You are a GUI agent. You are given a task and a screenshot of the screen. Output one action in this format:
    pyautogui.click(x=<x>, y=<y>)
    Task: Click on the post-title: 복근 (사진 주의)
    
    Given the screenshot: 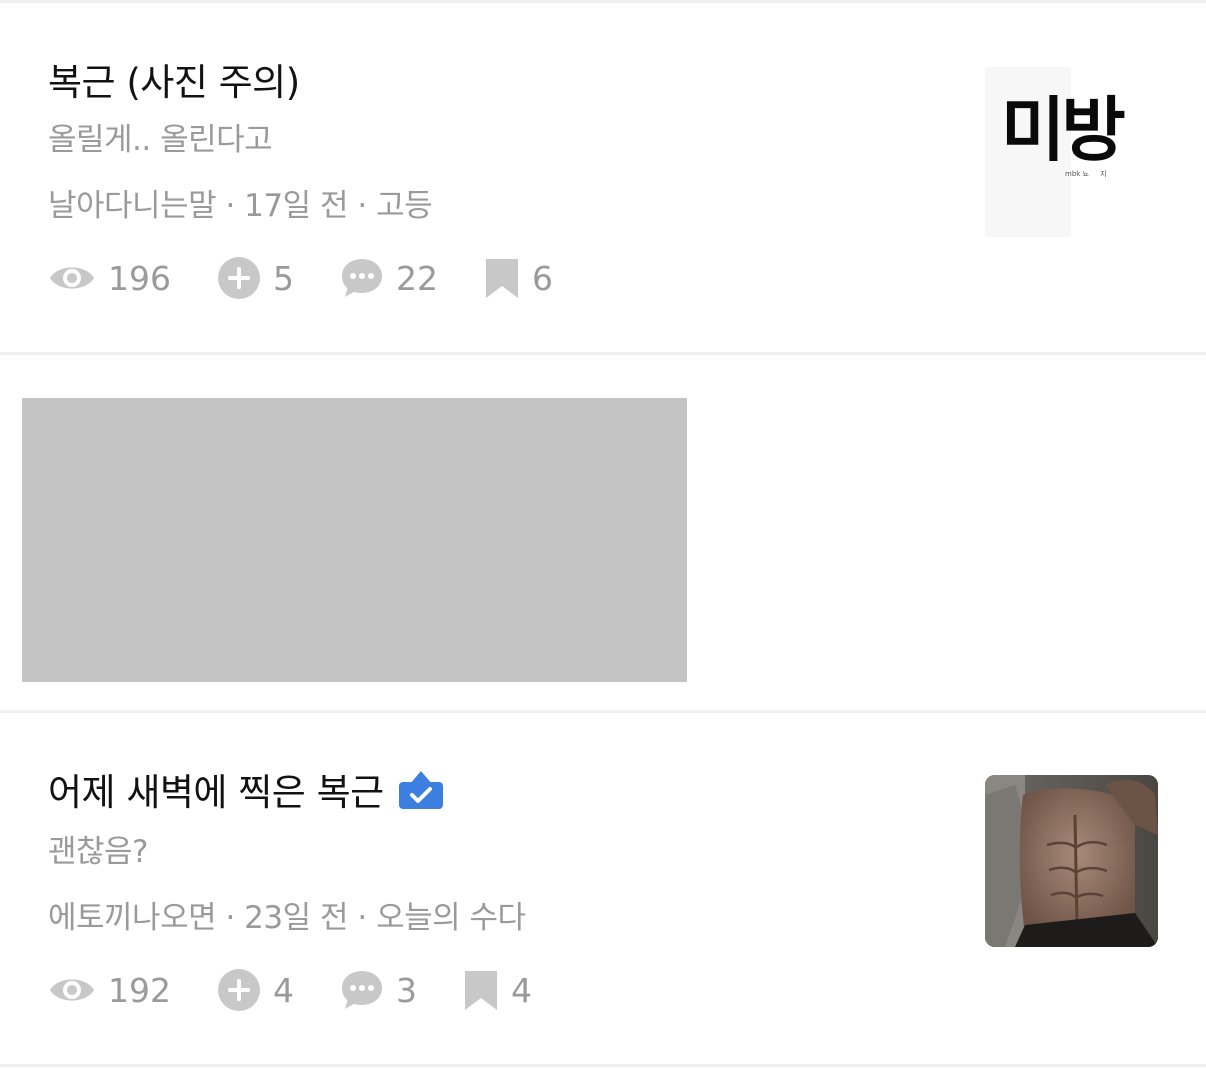 What is the action you would take?
    pyautogui.click(x=174, y=79)
    